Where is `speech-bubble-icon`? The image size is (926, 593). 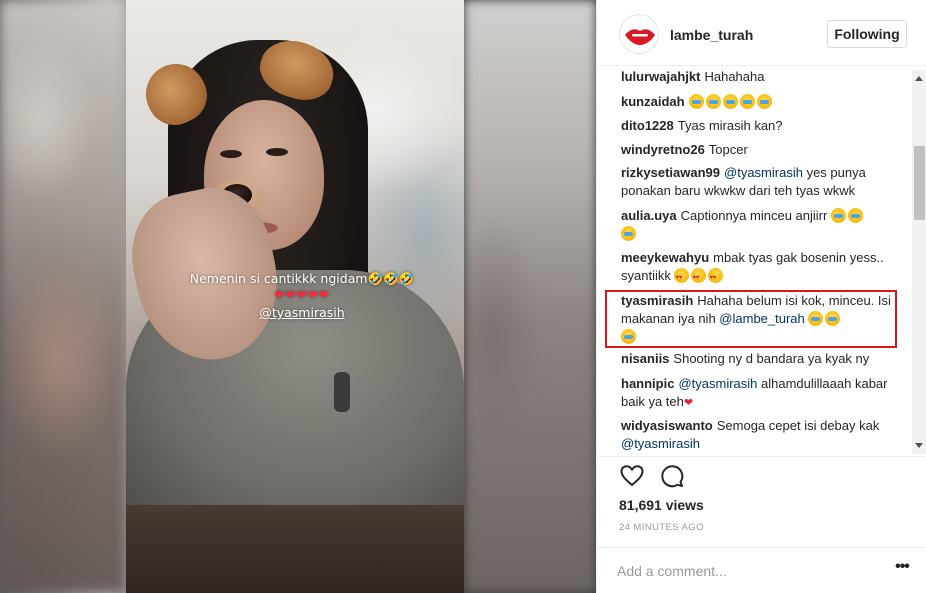
speech-bubble-icon is located at coordinates (672, 476).